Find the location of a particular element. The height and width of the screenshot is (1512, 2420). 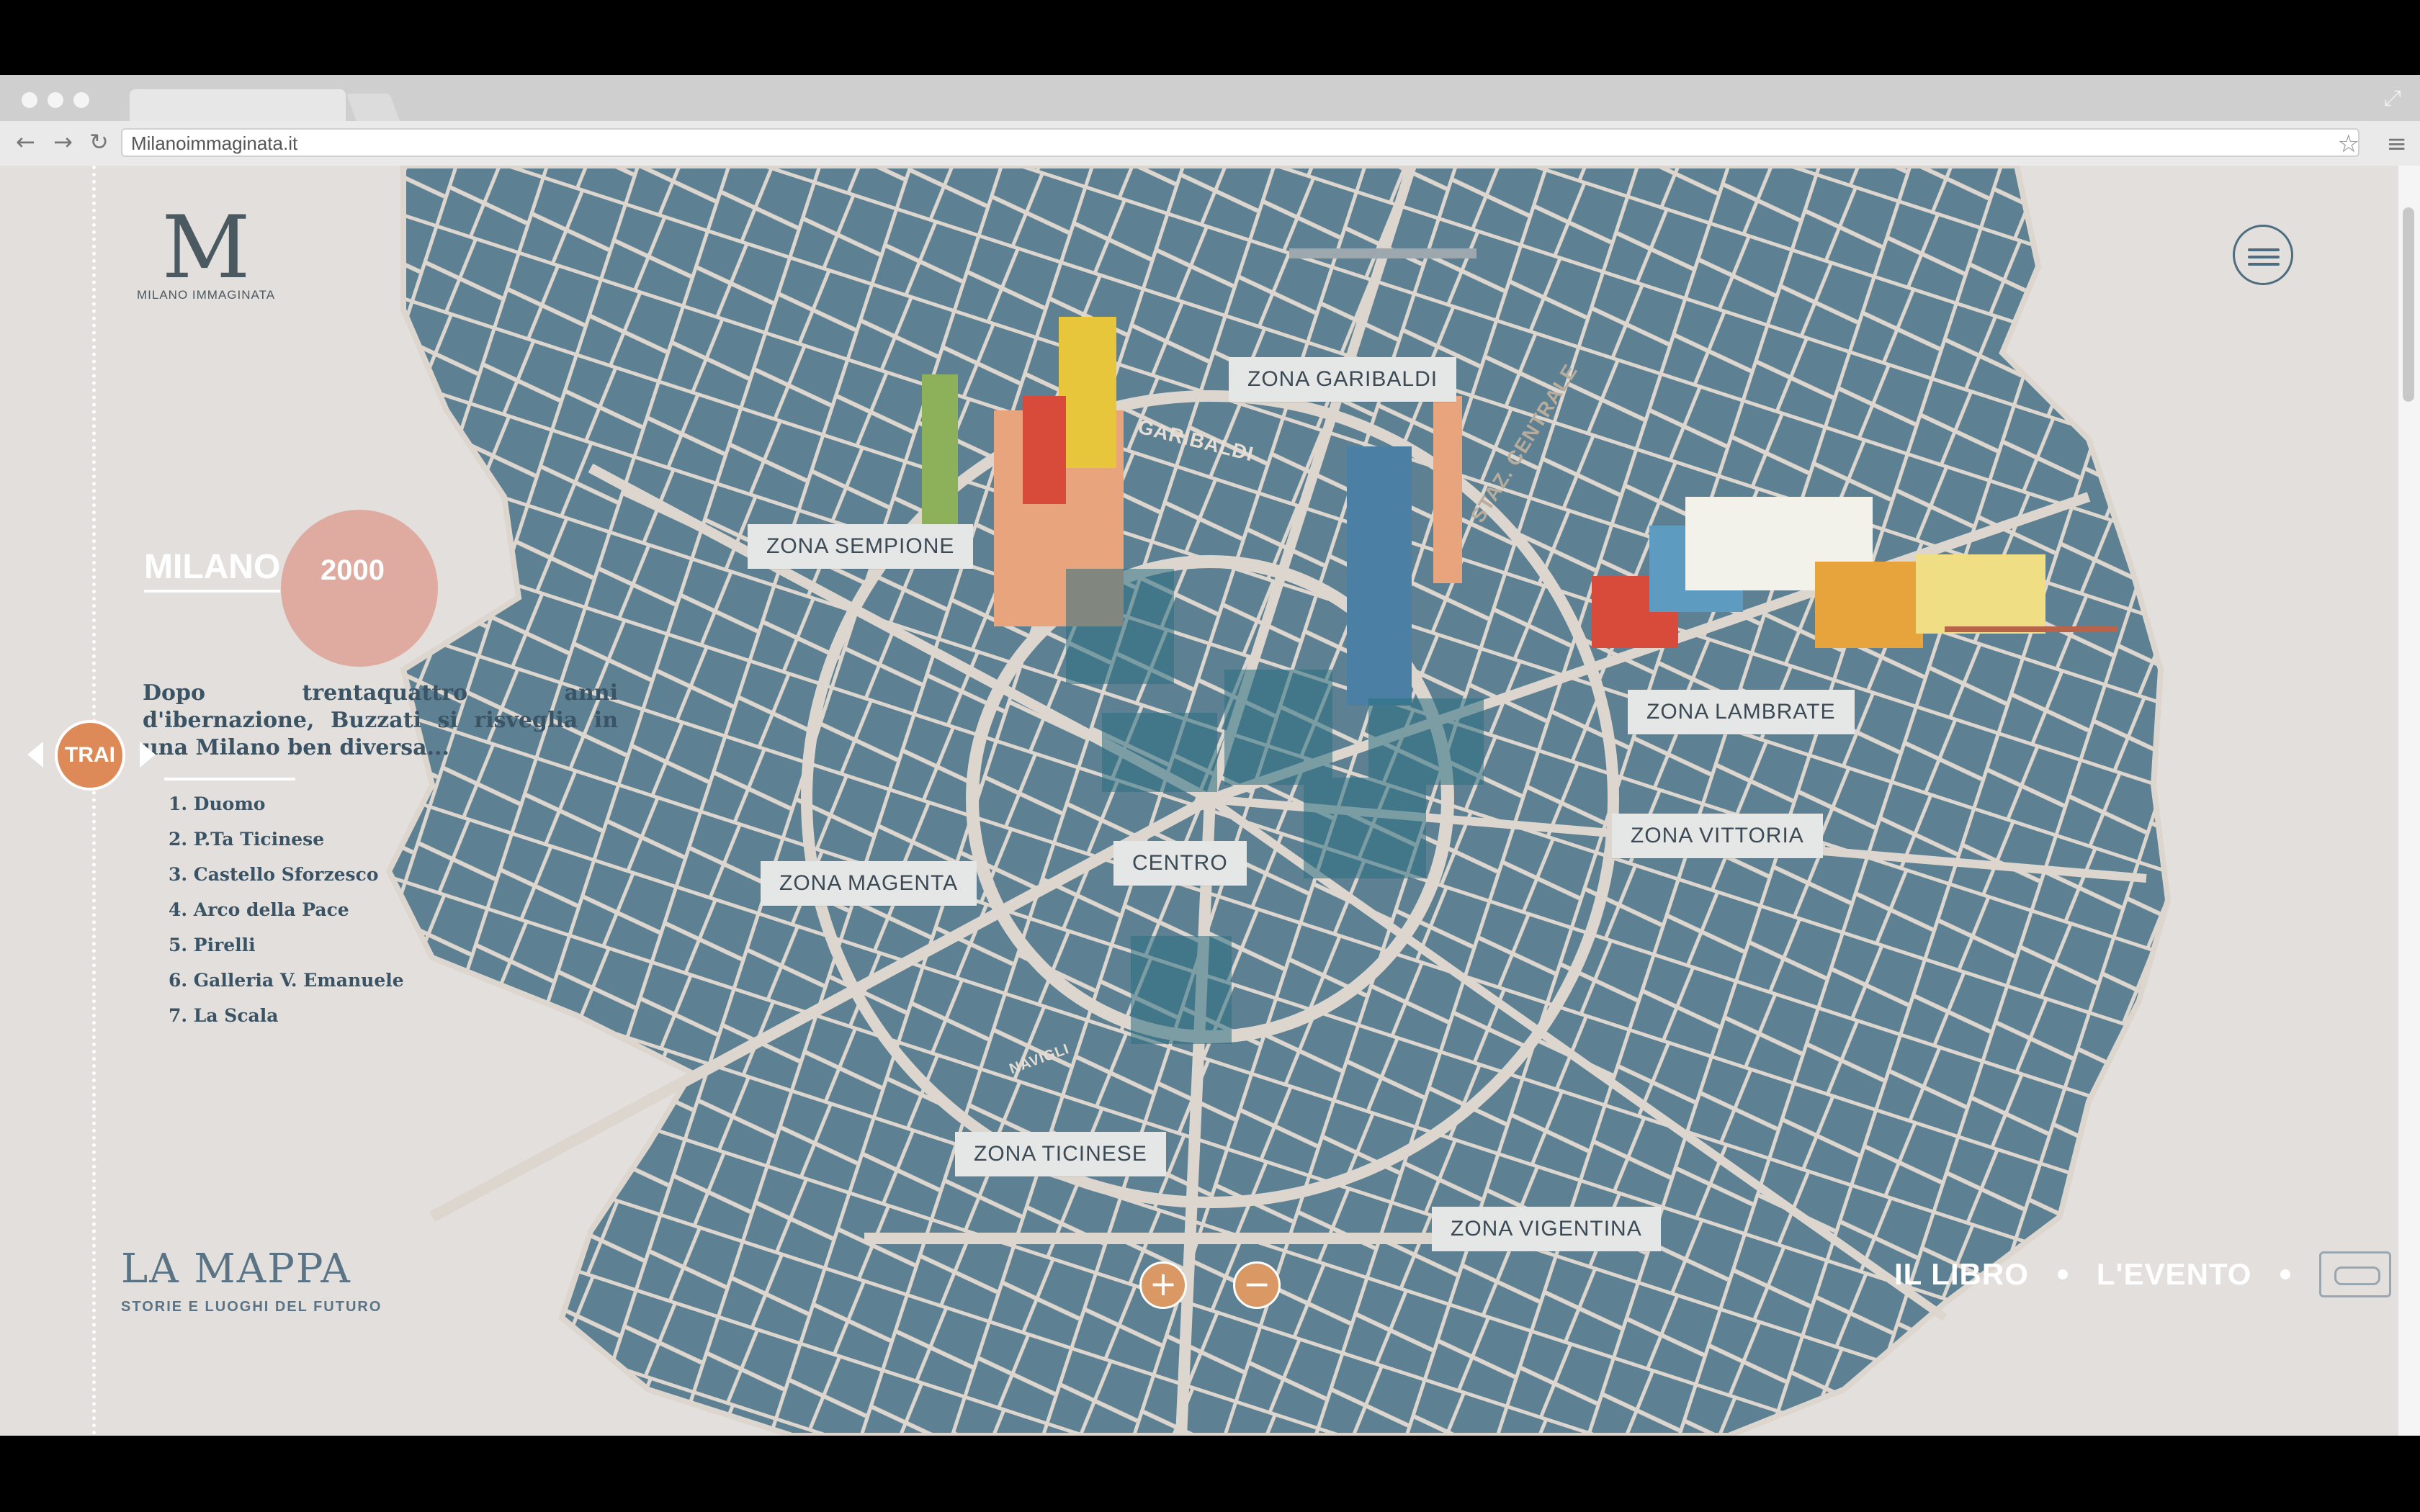

zone-ticinese-label: ZONA TICINESE is located at coordinates (1060, 1154).